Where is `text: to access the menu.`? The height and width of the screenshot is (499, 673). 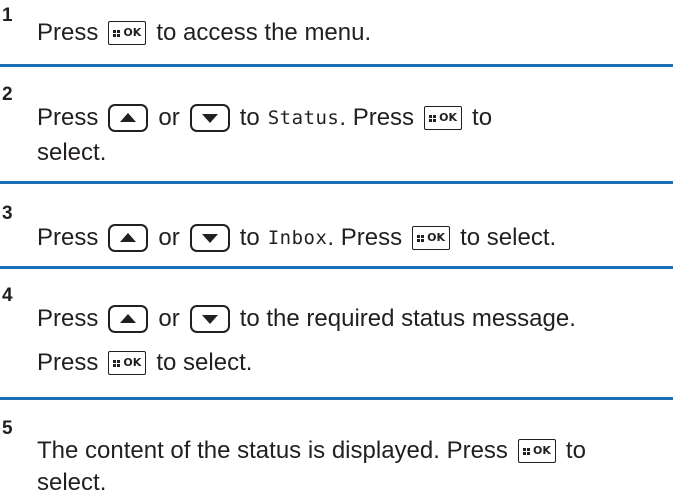
text: to access the menu. is located at coordinates (264, 32).